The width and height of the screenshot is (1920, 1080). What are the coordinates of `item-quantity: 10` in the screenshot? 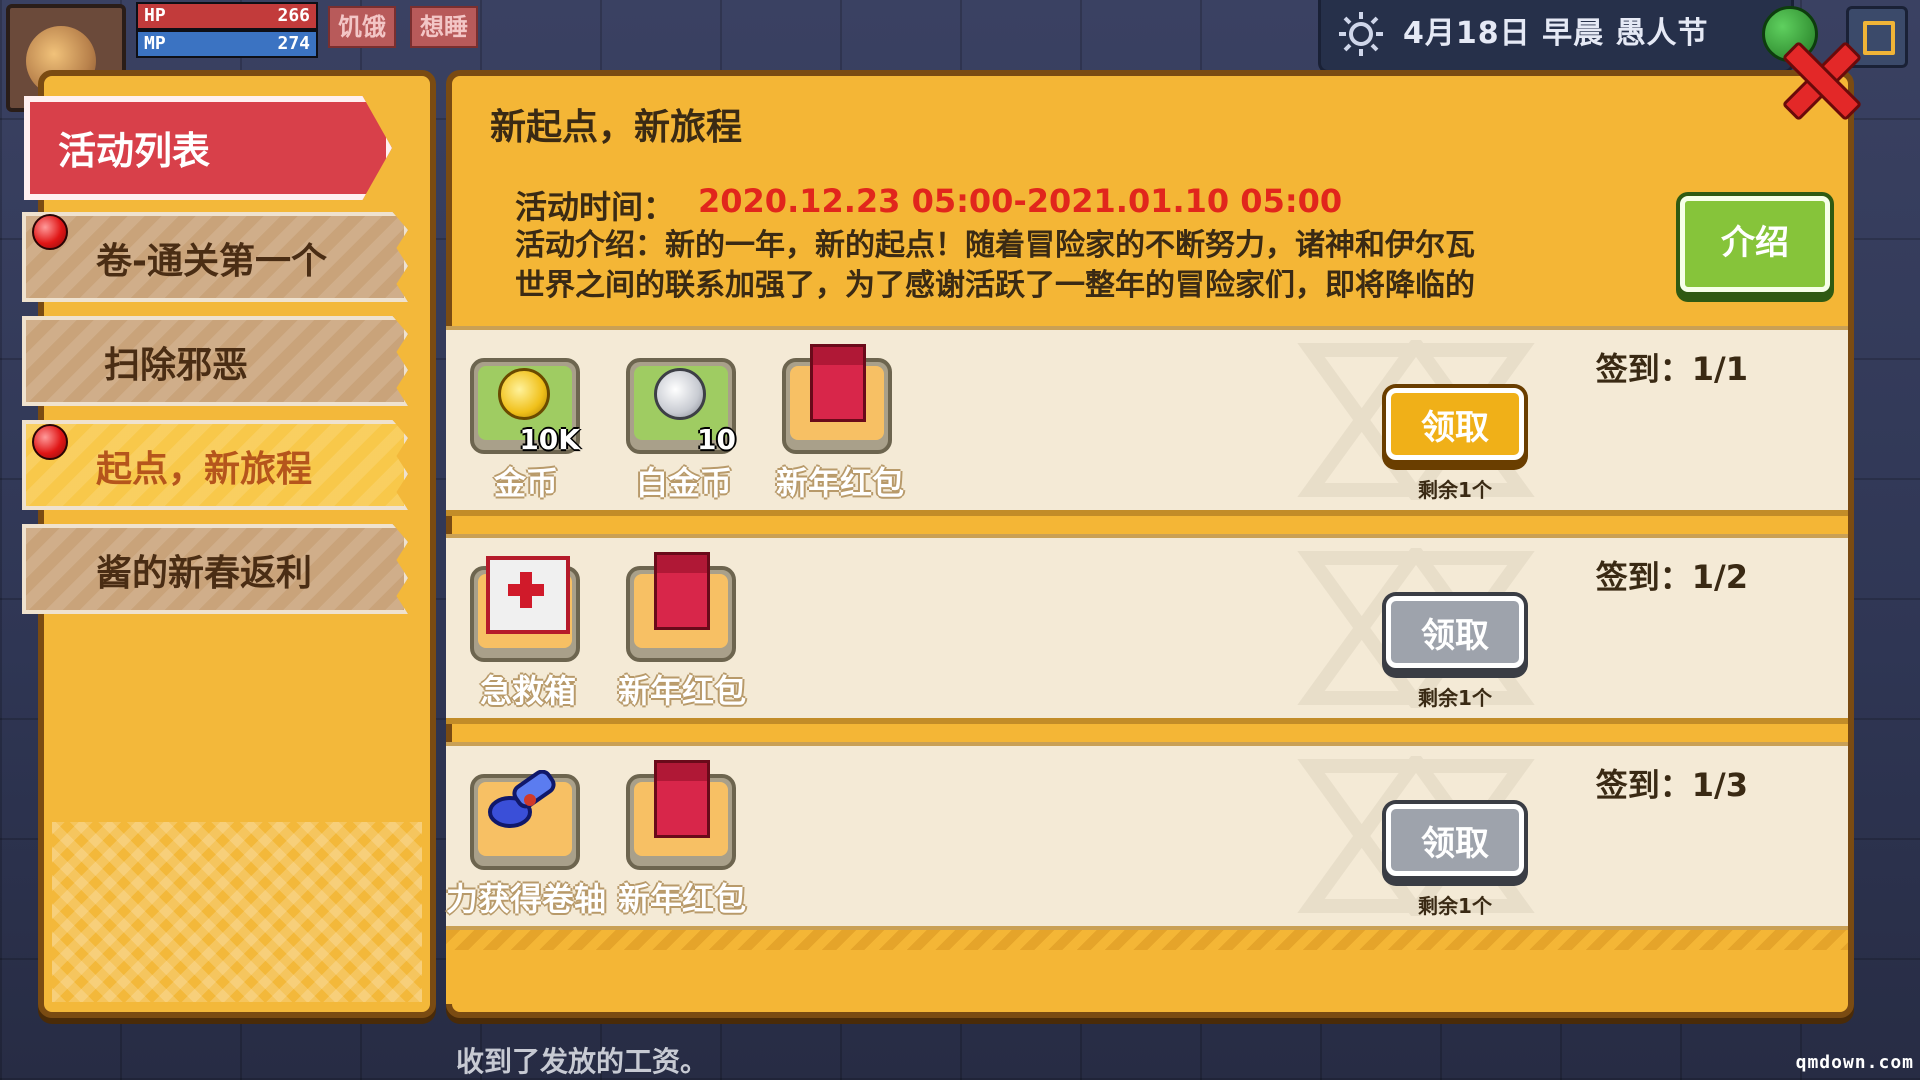 It's located at (716, 439).